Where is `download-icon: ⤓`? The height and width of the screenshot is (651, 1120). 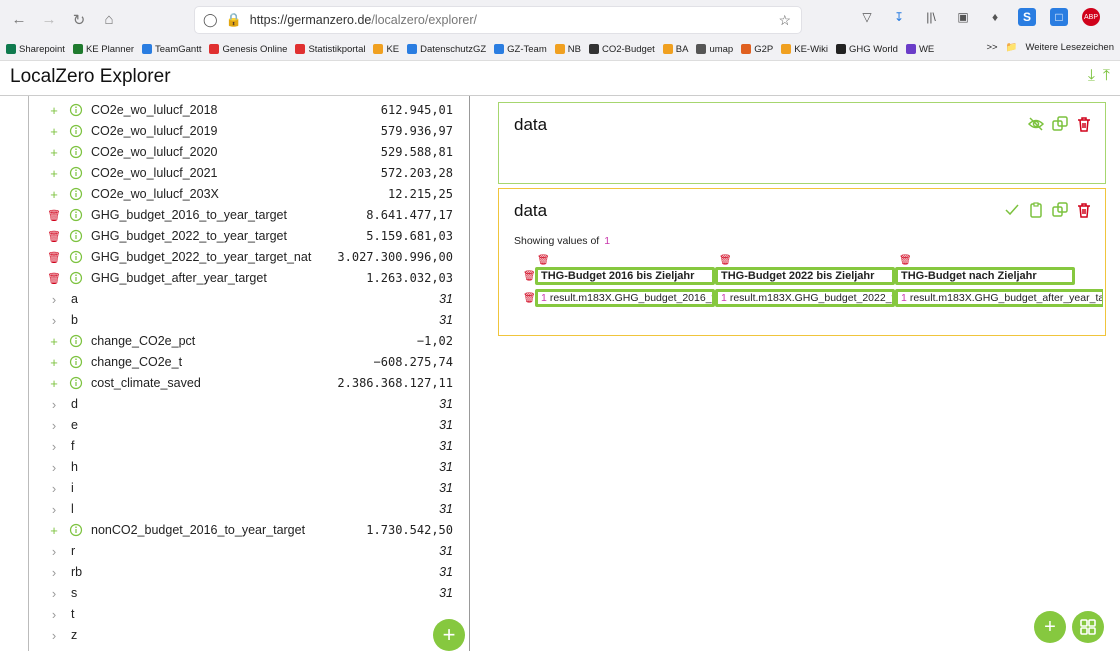
download-icon: ⤓ is located at coordinates (1091, 76).